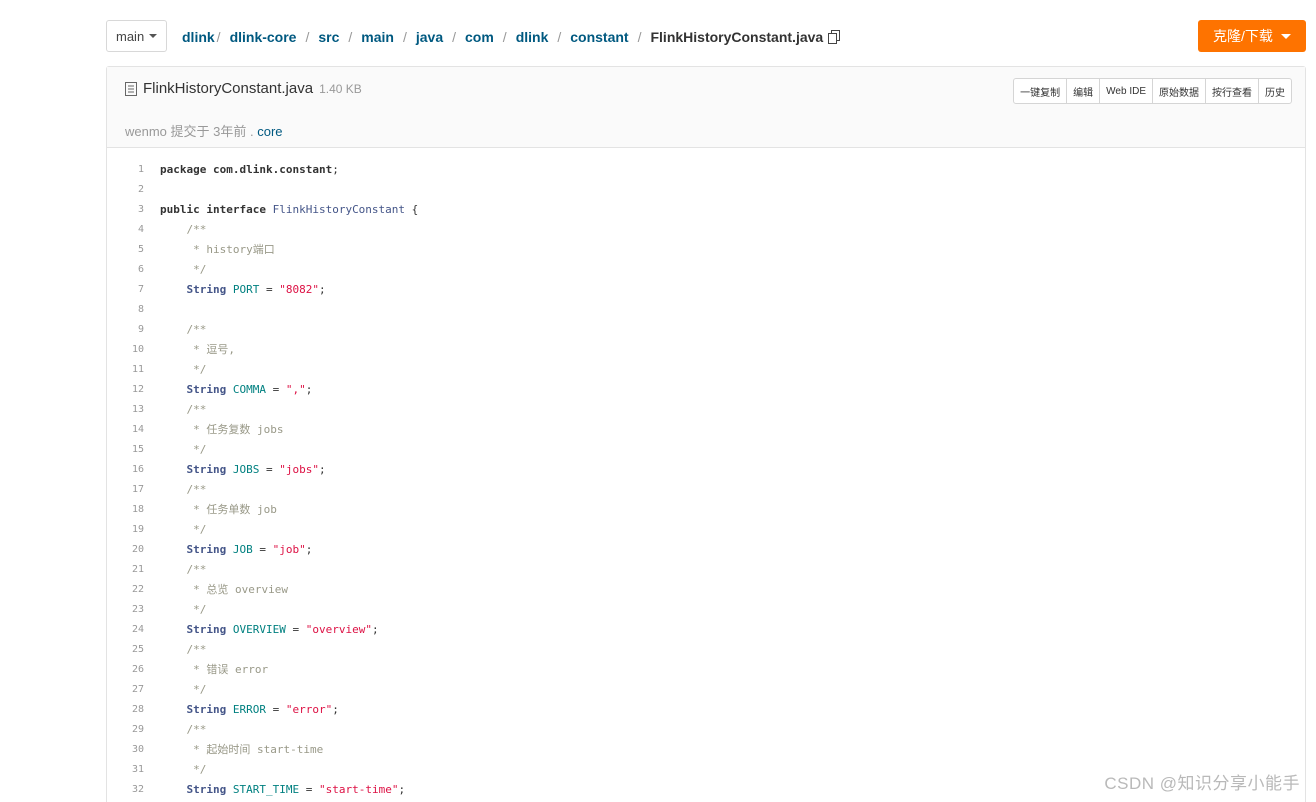  I want to click on code-token: "start-time", so click(358, 789).